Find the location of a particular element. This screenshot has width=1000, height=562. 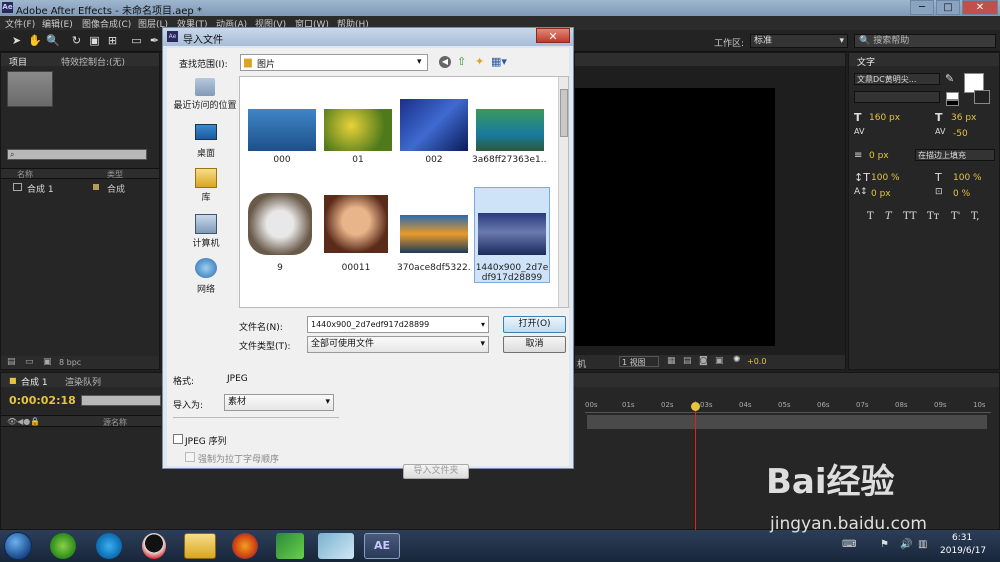

back-icon: ◀ is located at coordinates (445, 62).